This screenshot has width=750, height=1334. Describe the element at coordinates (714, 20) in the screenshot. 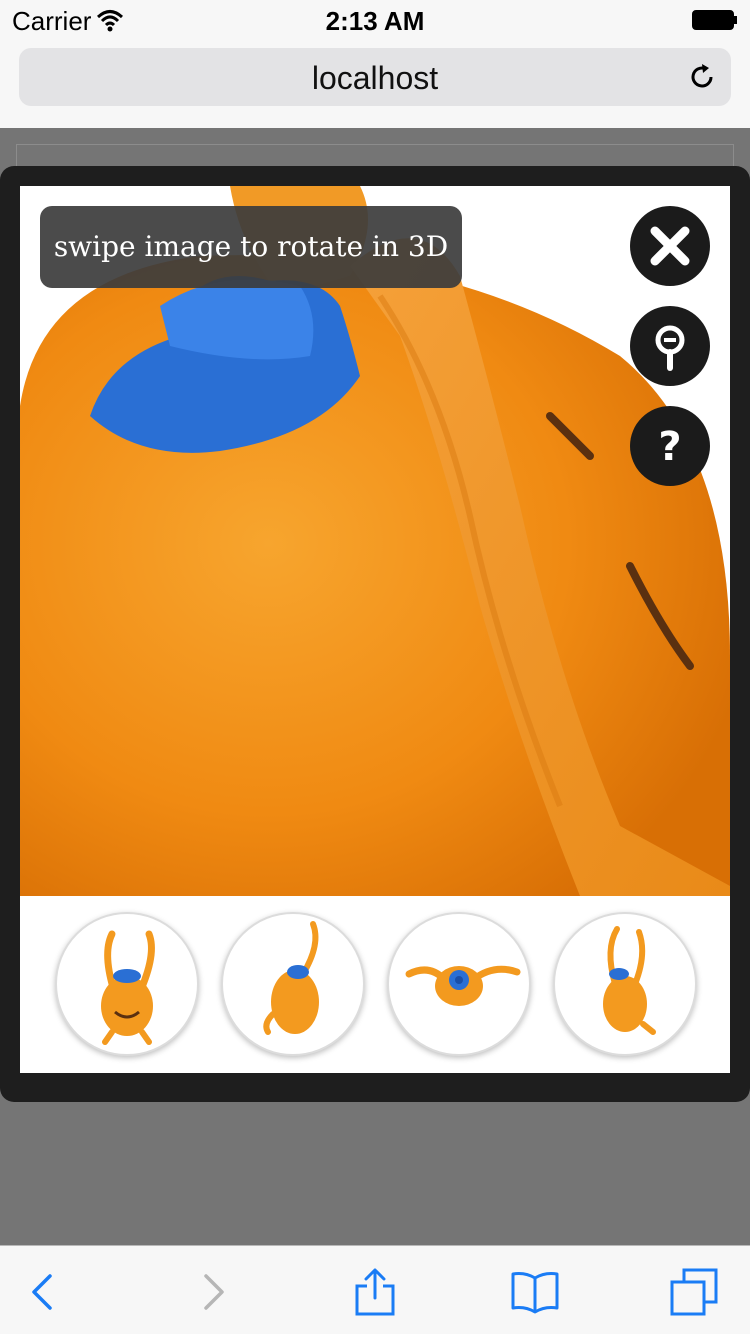

I see `battery-icon` at that location.